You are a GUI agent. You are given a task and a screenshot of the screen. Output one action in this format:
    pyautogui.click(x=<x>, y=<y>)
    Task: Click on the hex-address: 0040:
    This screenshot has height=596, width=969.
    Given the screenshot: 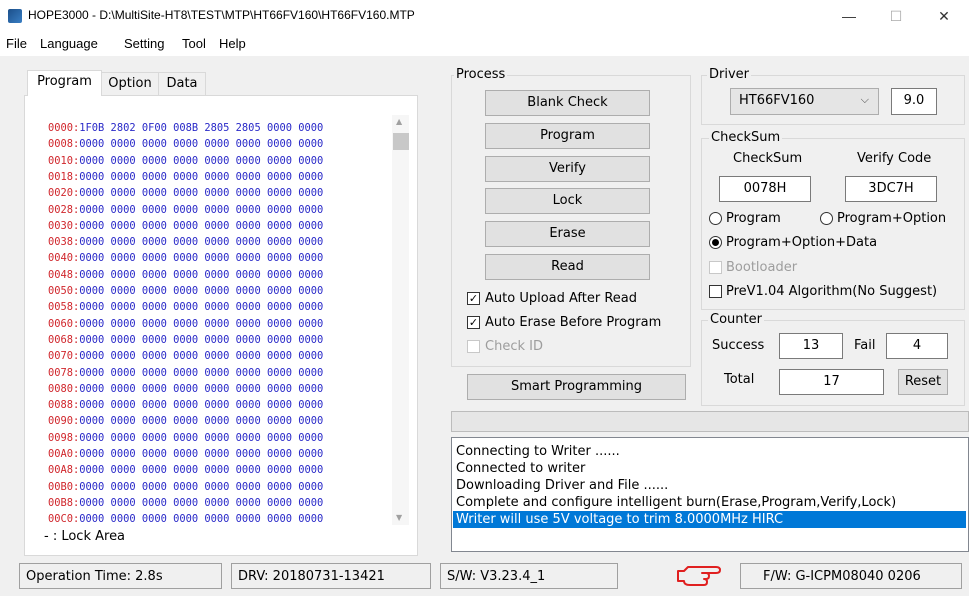 What is the action you would take?
    pyautogui.click(x=64, y=258)
    